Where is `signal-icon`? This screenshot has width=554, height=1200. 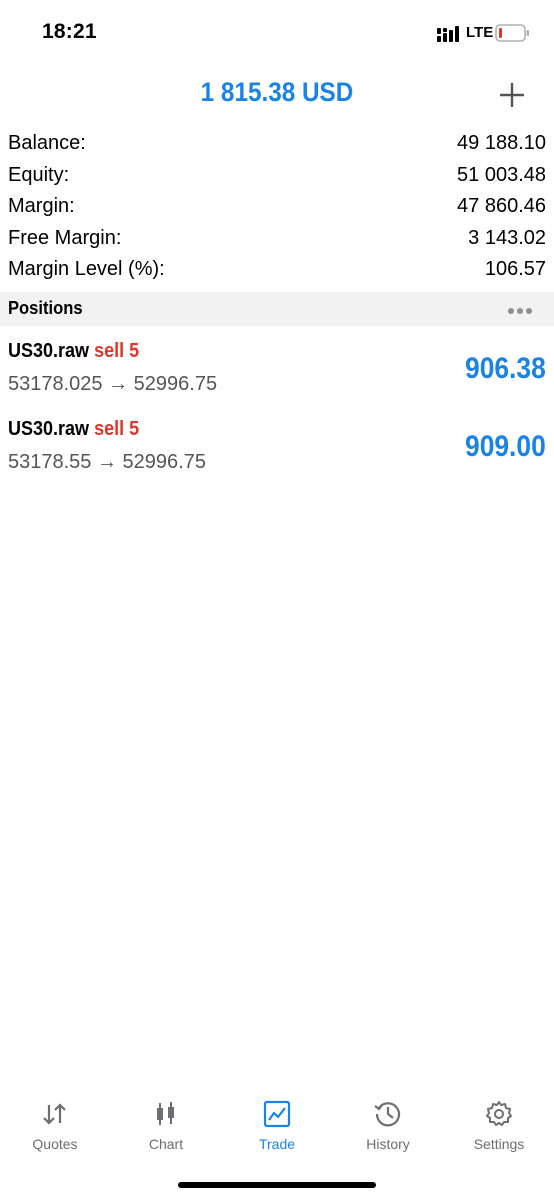 signal-icon is located at coordinates (448, 34).